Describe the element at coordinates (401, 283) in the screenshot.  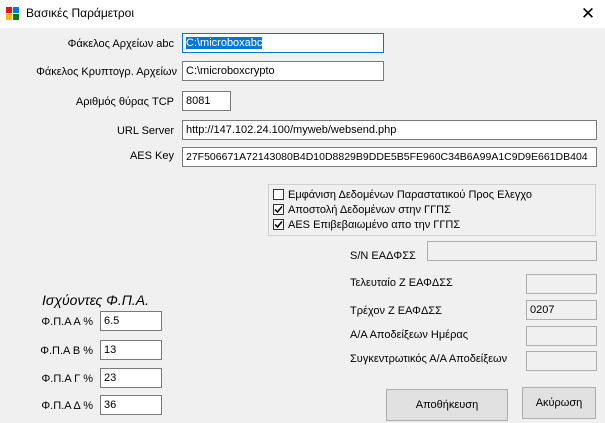
I see `last-z-label: Τελευταίο Ζ ΕΑΦΔΣΣ` at that location.